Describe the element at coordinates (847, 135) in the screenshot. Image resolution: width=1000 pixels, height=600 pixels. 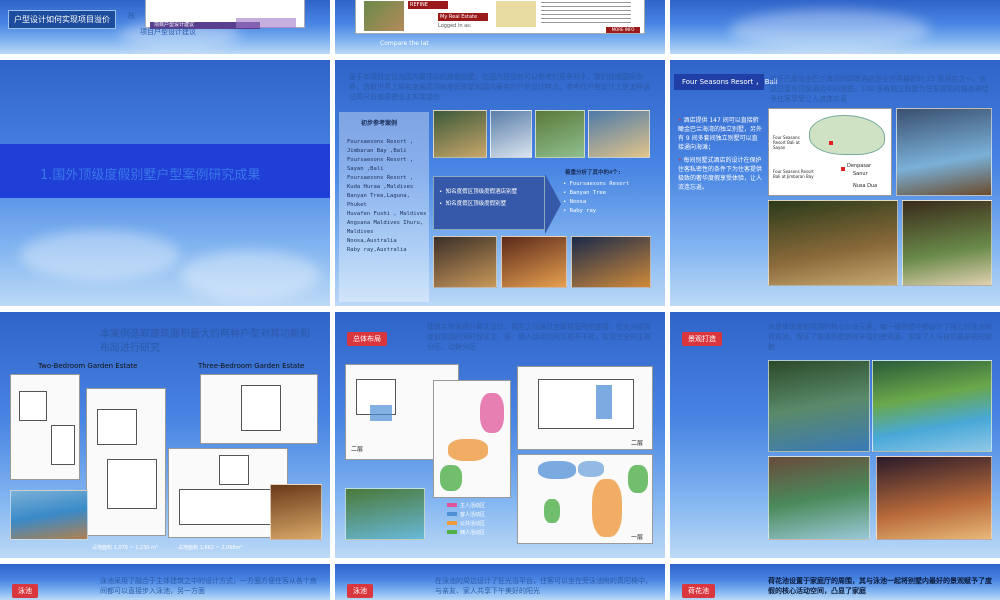
I see `island-shape` at that location.